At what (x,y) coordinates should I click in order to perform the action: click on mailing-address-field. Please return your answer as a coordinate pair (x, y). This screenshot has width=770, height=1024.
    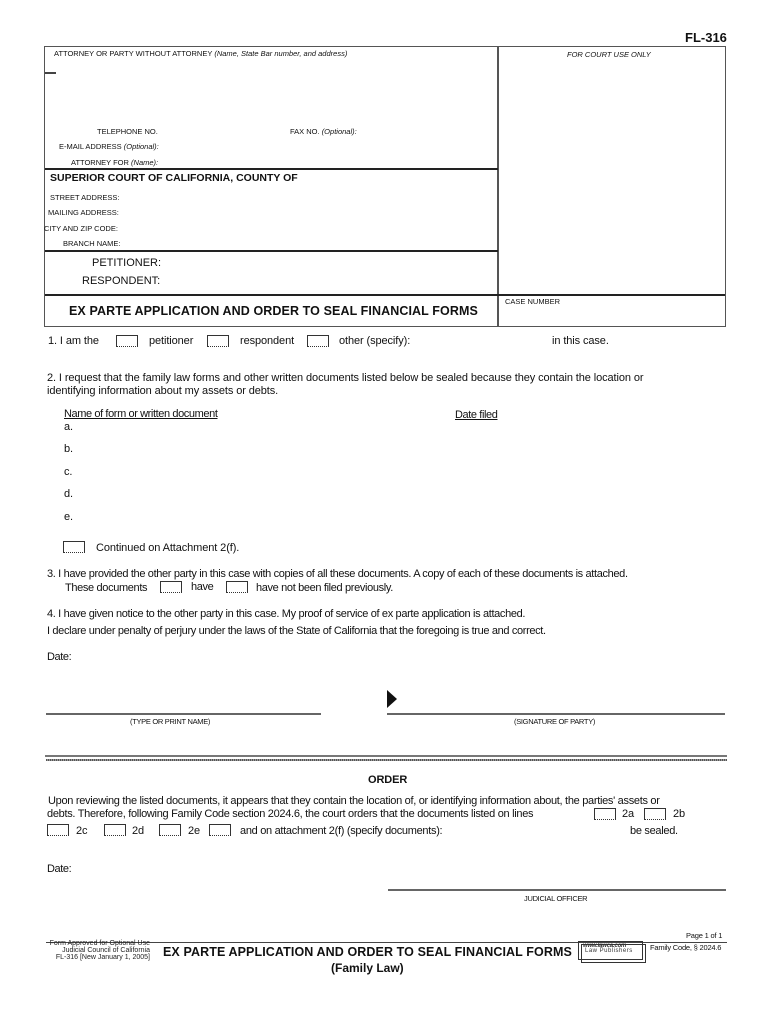
    Looking at the image, I should click on (309, 211).